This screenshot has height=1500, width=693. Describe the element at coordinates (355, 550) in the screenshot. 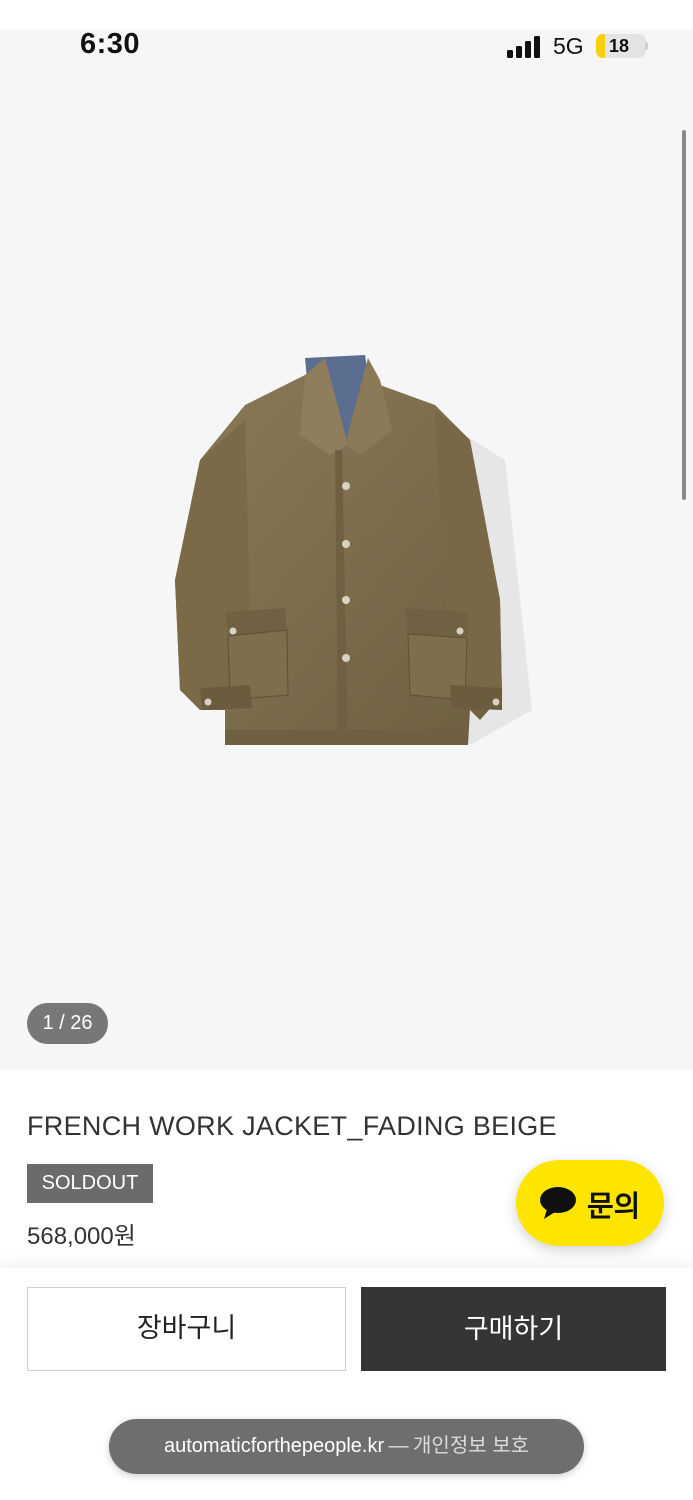

I see `jacket-photo` at that location.